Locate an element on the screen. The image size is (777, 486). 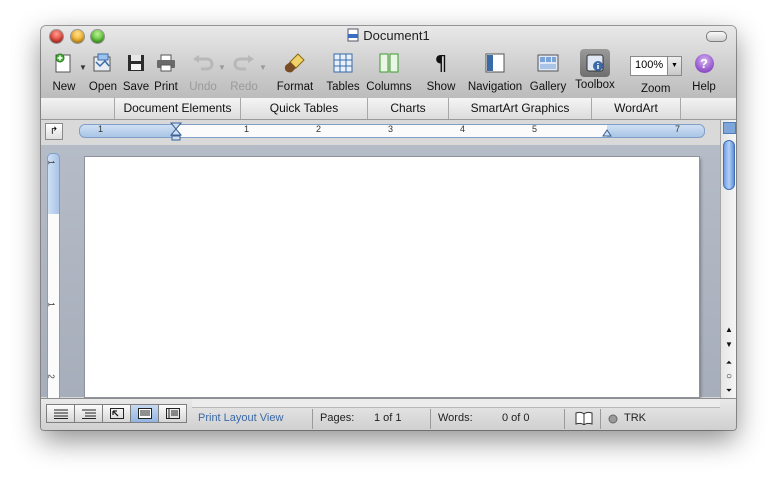
tab-document-elements: Document Elements is located at coordinates (177, 108).